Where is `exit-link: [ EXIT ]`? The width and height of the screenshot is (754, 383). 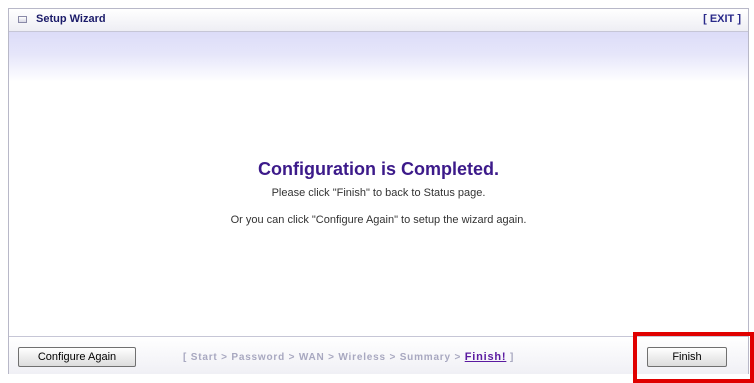
exit-link: [ EXIT ] is located at coordinates (722, 19).